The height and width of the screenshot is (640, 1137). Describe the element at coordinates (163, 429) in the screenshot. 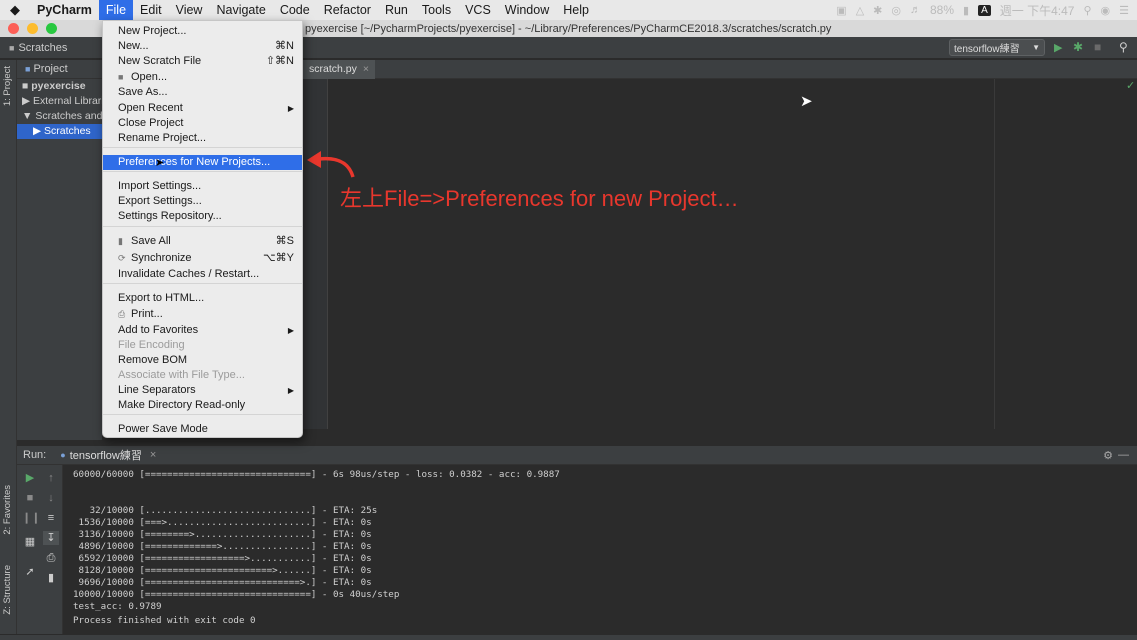

I see `file-menu-item-text: Power Save Mode` at that location.